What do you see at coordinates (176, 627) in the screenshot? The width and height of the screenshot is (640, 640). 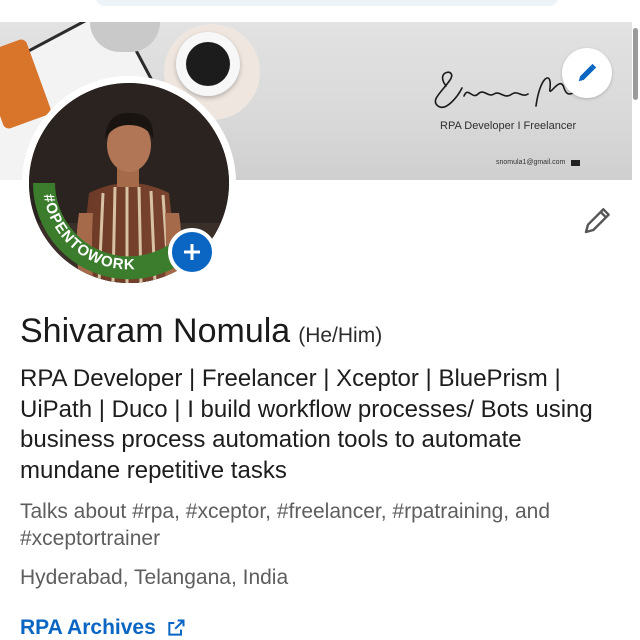 I see `external-link-icon` at bounding box center [176, 627].